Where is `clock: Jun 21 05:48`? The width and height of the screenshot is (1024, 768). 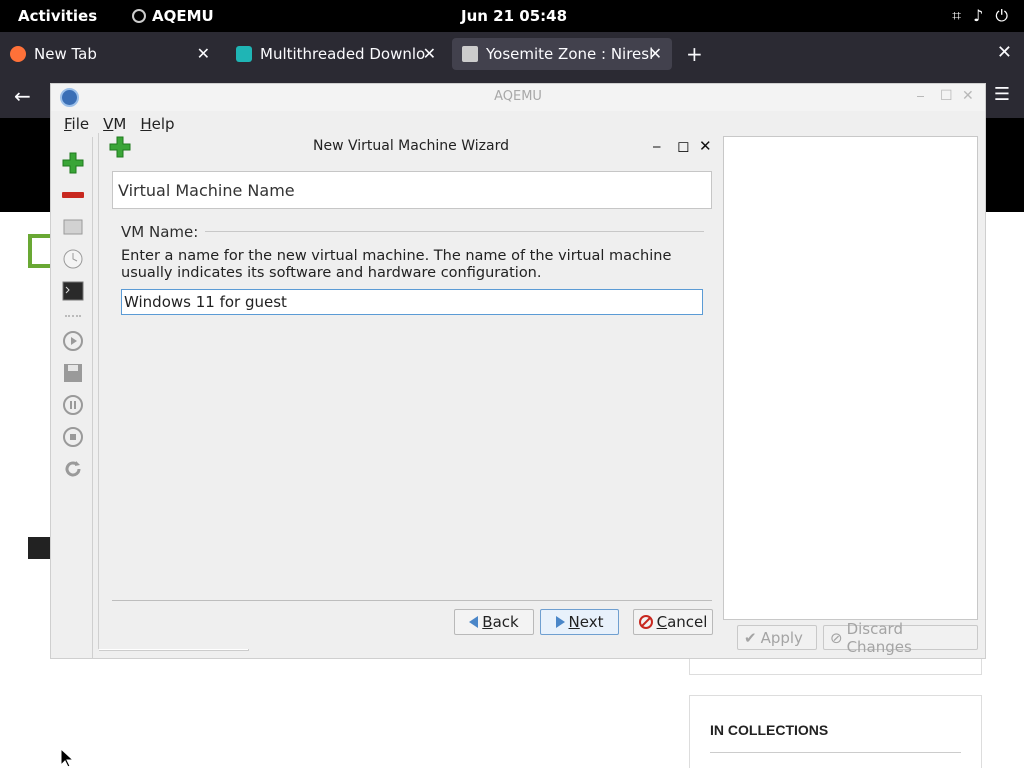
clock: Jun 21 05:48 is located at coordinates (514, 16).